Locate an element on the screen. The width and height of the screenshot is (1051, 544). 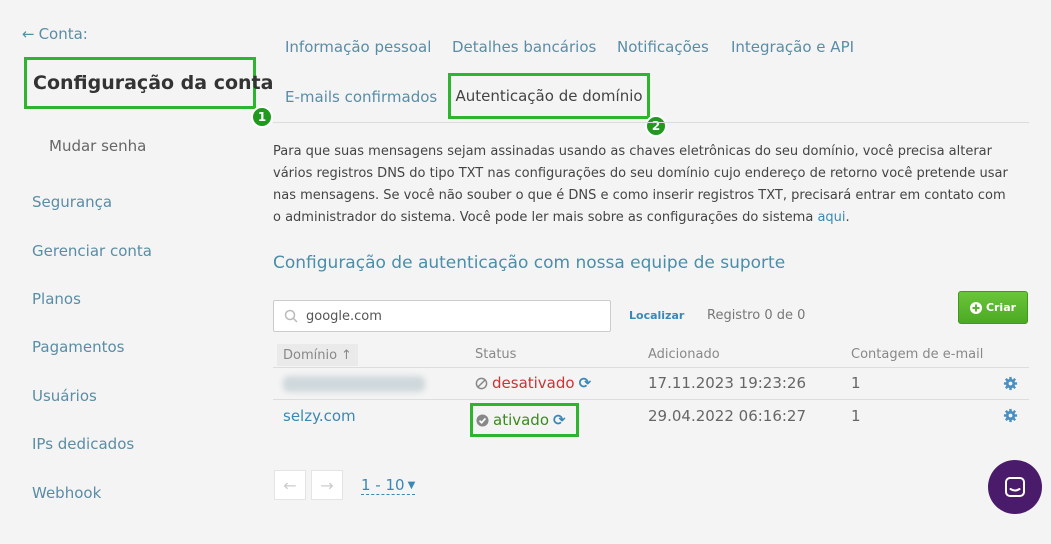
create-button: Criar is located at coordinates (993, 307).